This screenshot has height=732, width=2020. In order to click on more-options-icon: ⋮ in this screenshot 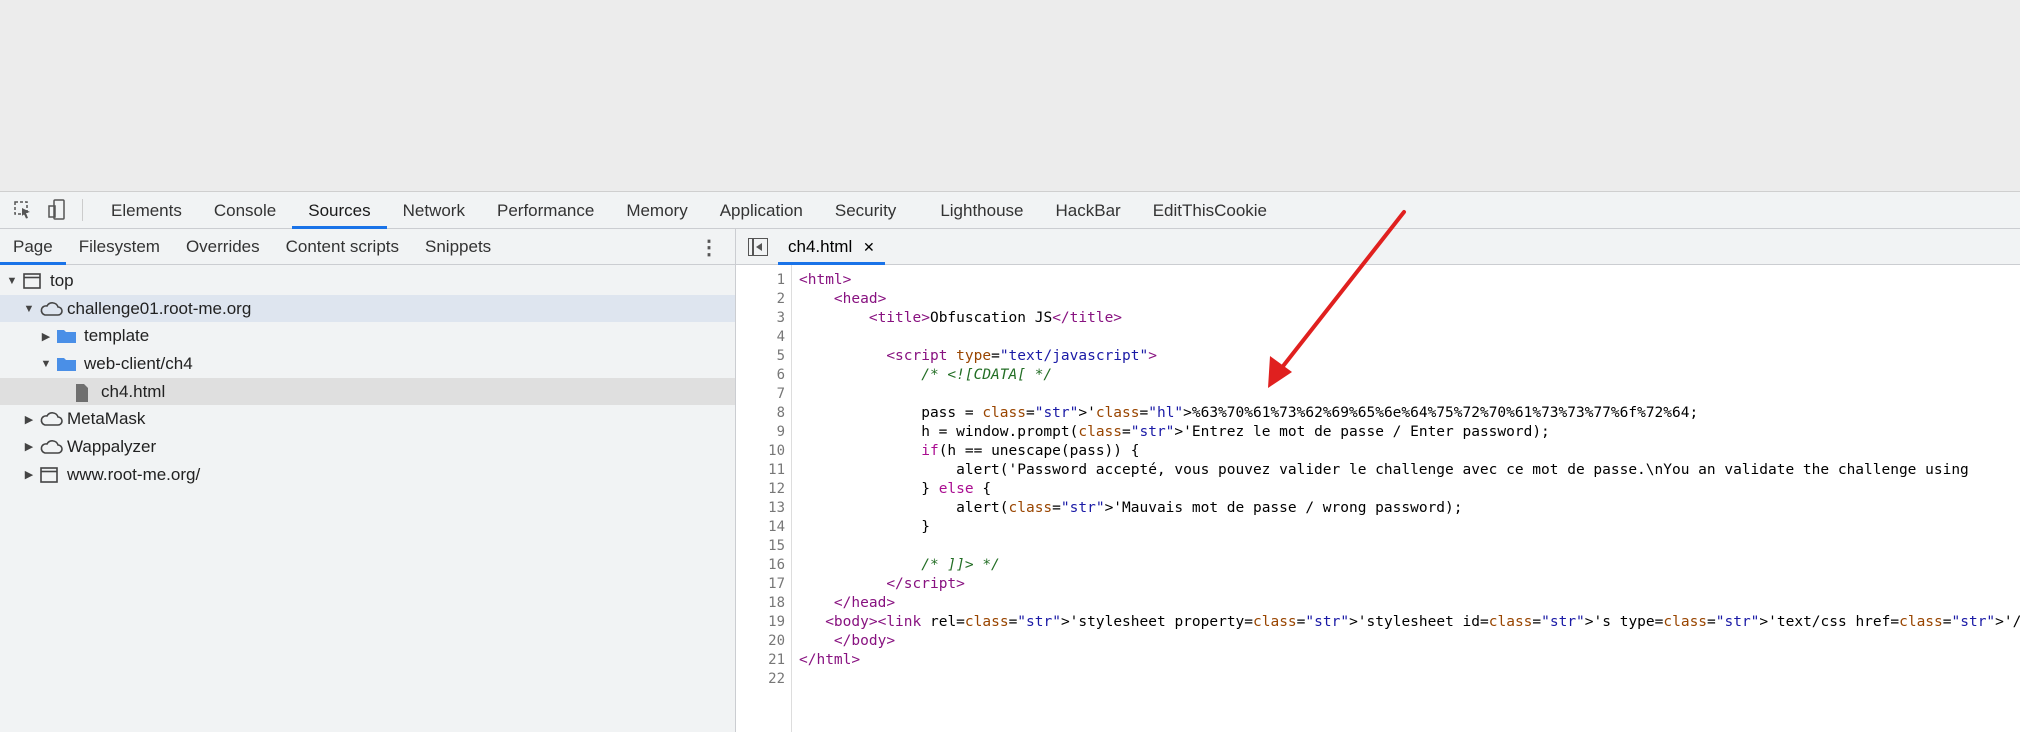, I will do `click(709, 247)`.